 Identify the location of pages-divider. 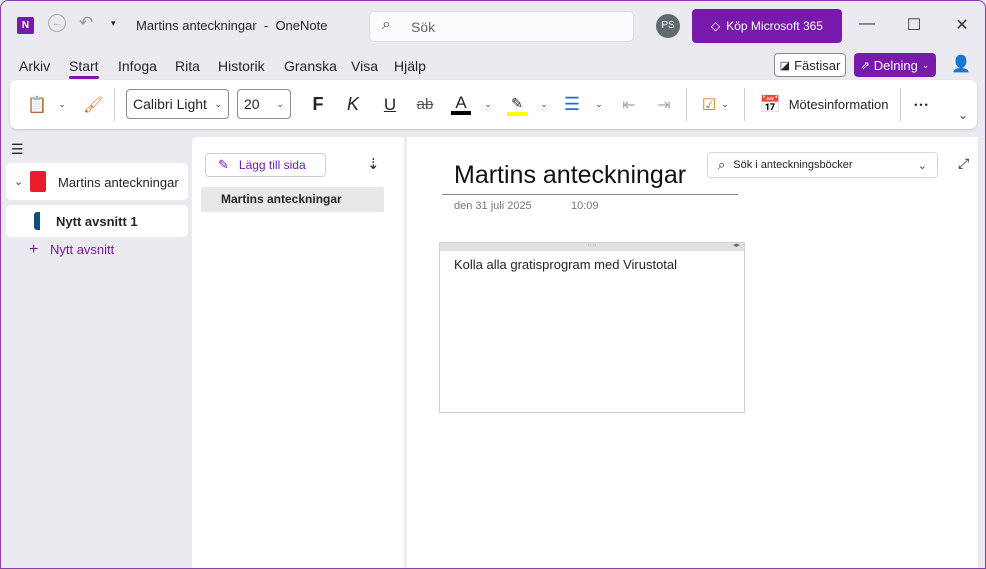
(405, 352).